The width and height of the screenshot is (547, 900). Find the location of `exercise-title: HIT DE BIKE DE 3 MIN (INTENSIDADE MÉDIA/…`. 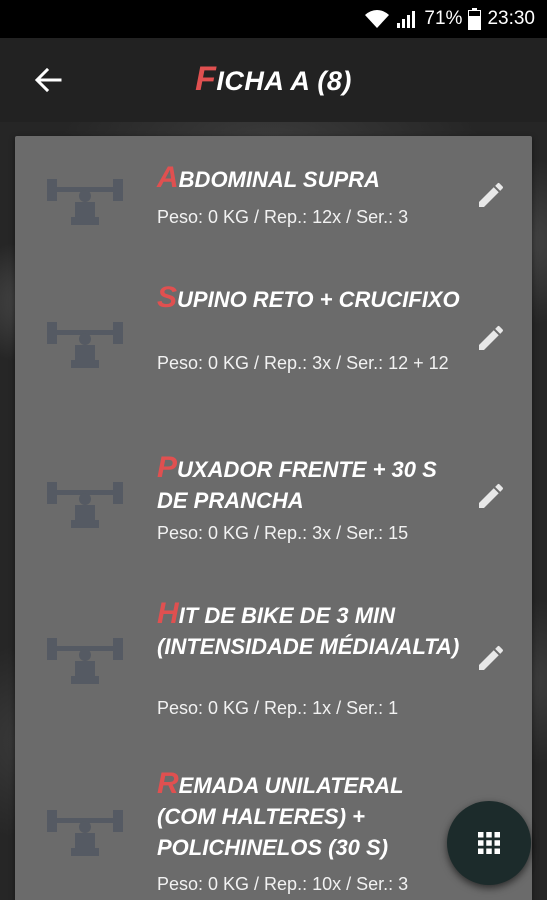

exercise-title: HIT DE BIKE DE 3 MIN (INTENSIDADE MÉDIA/… is located at coordinates (308, 628).